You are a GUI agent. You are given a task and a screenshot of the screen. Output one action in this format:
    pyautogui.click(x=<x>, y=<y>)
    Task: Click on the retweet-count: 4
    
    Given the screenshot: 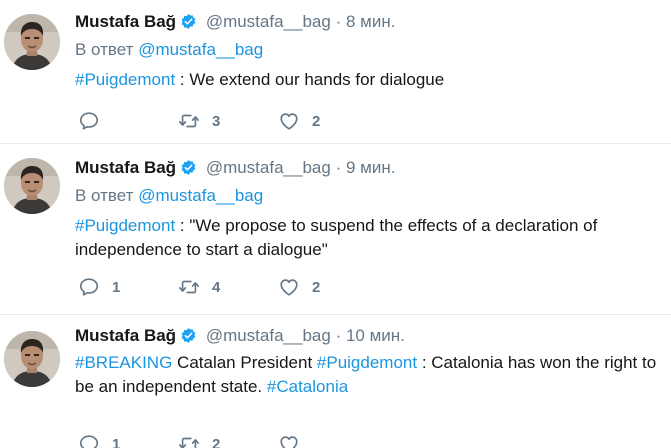 What is the action you would take?
    pyautogui.click(x=216, y=287)
    